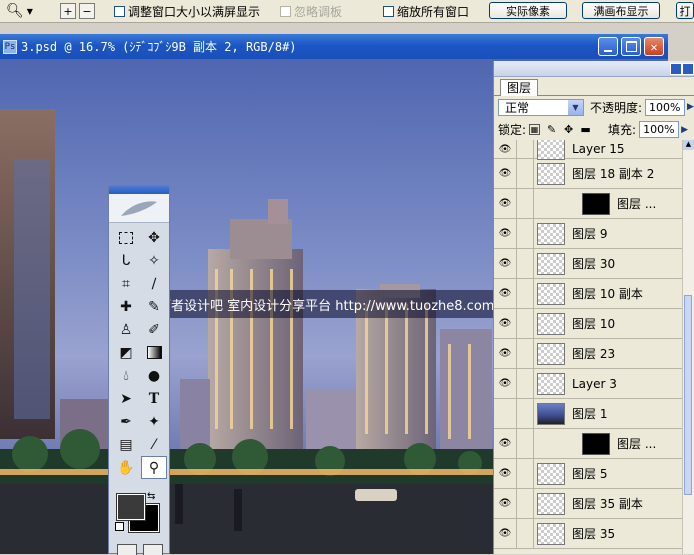  I want to click on layer-row: 👁︎ Layer 15, so click(589, 152).